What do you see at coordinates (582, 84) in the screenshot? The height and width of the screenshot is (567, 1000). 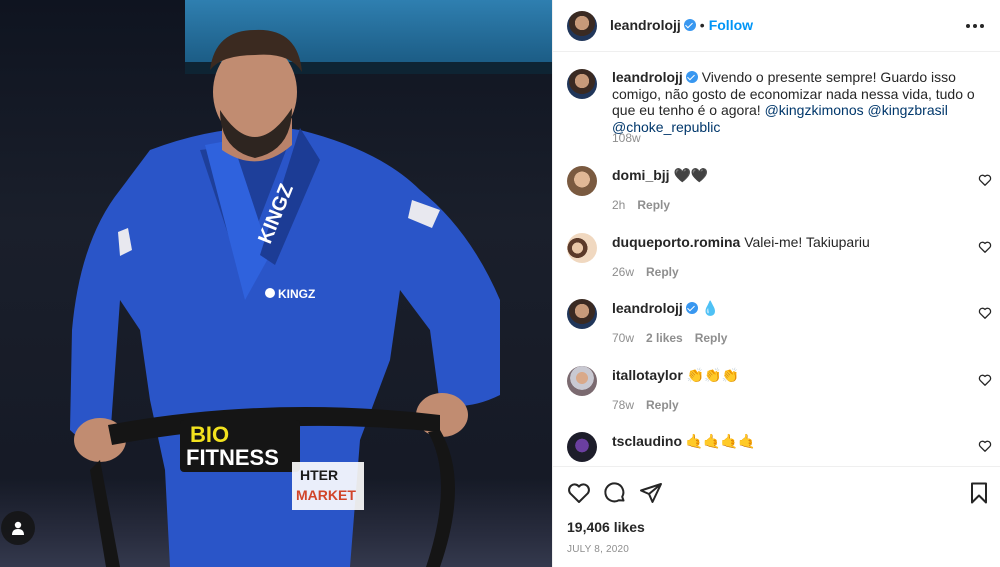 I see `caption-author-avatar` at bounding box center [582, 84].